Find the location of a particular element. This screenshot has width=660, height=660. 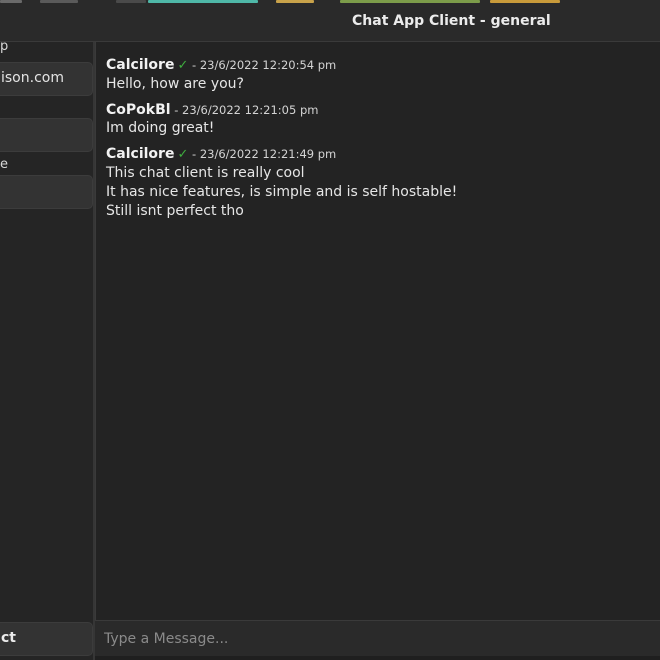

background-code-strip is located at coordinates (330, 2).